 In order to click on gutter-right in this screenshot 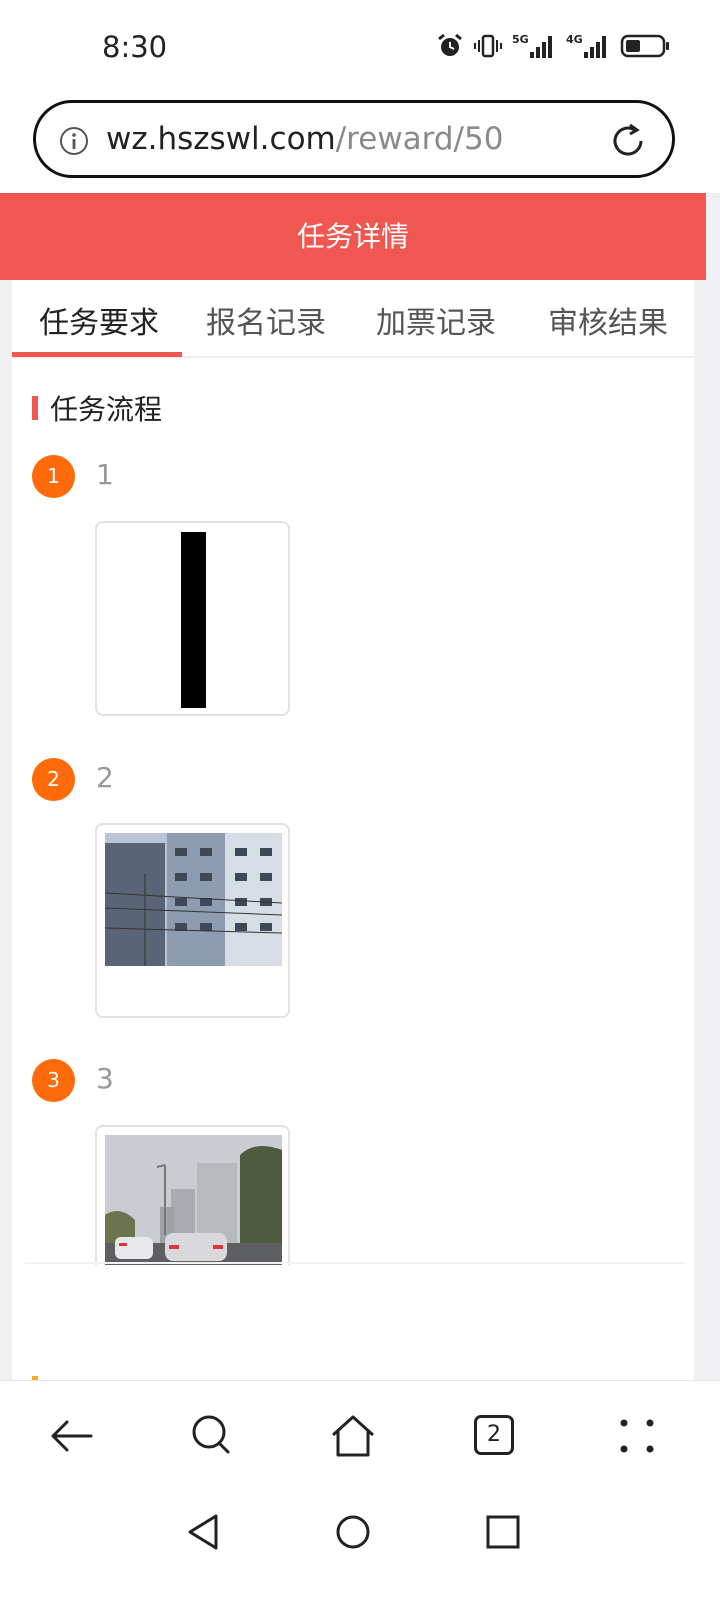, I will do `click(707, 830)`.